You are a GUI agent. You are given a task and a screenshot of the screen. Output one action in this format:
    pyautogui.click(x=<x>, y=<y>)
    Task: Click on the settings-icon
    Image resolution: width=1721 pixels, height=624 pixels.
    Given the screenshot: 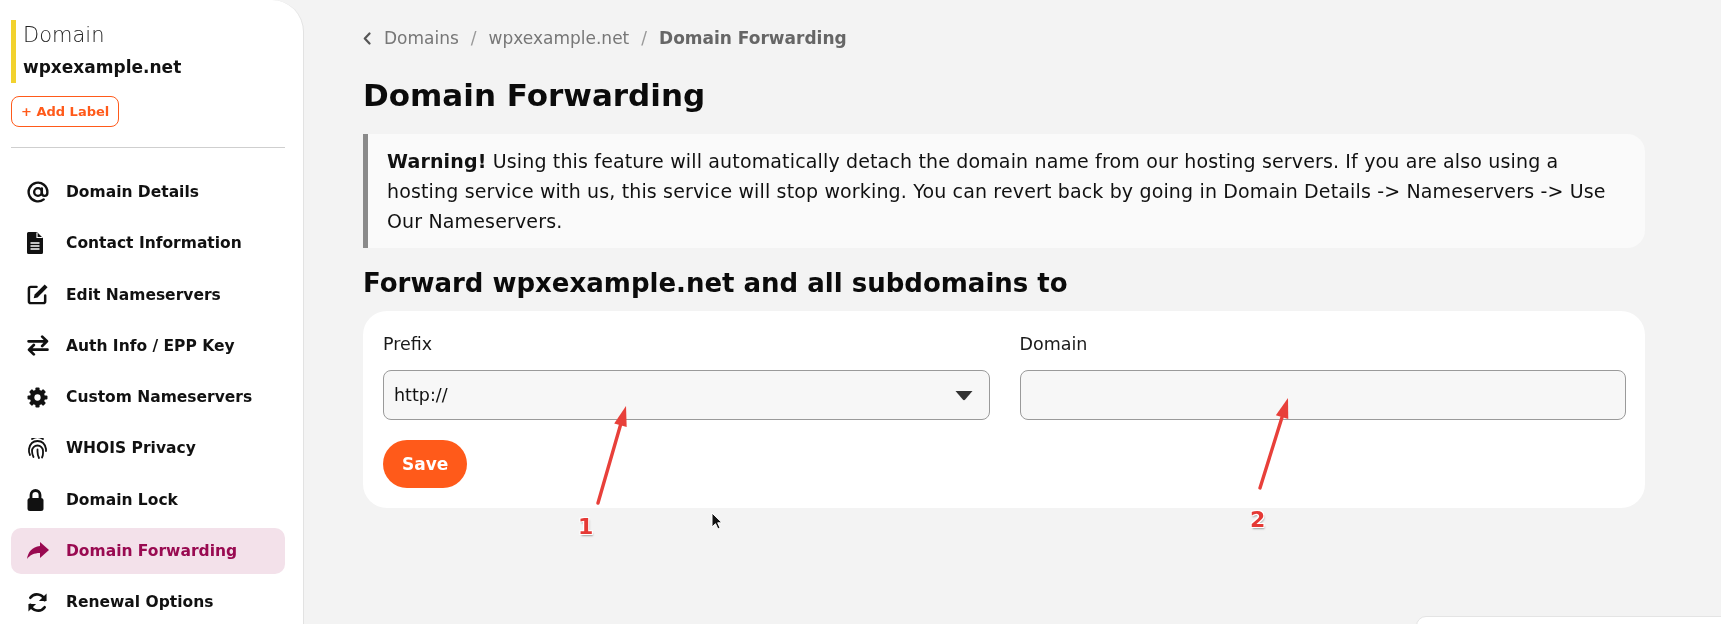 What is the action you would take?
    pyautogui.click(x=37, y=397)
    